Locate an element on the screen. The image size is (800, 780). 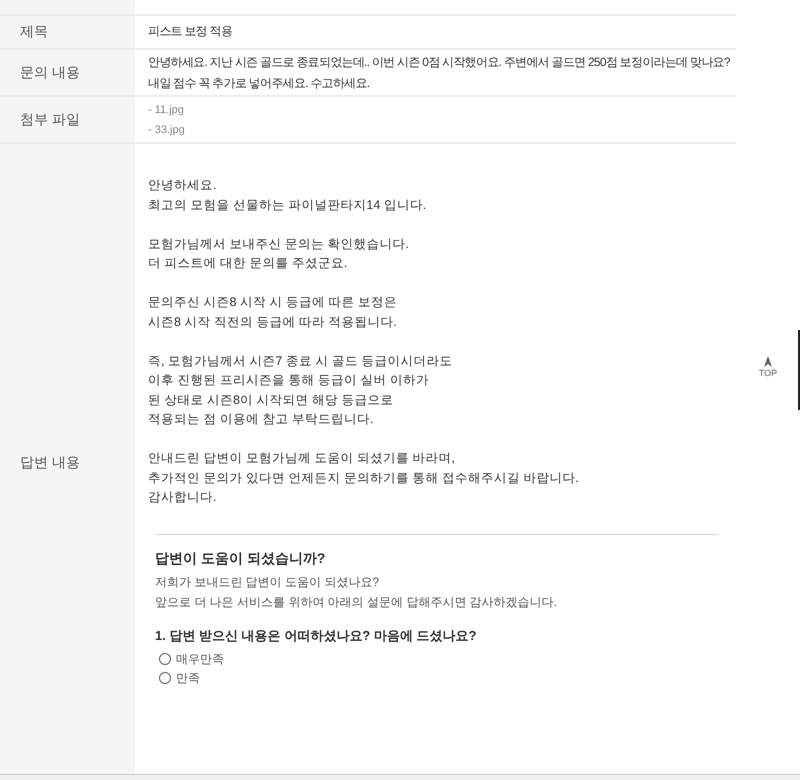
survey-intro: 저희가 보내드린 답변이 도움이 되셨나요? is located at coordinates (267, 582).